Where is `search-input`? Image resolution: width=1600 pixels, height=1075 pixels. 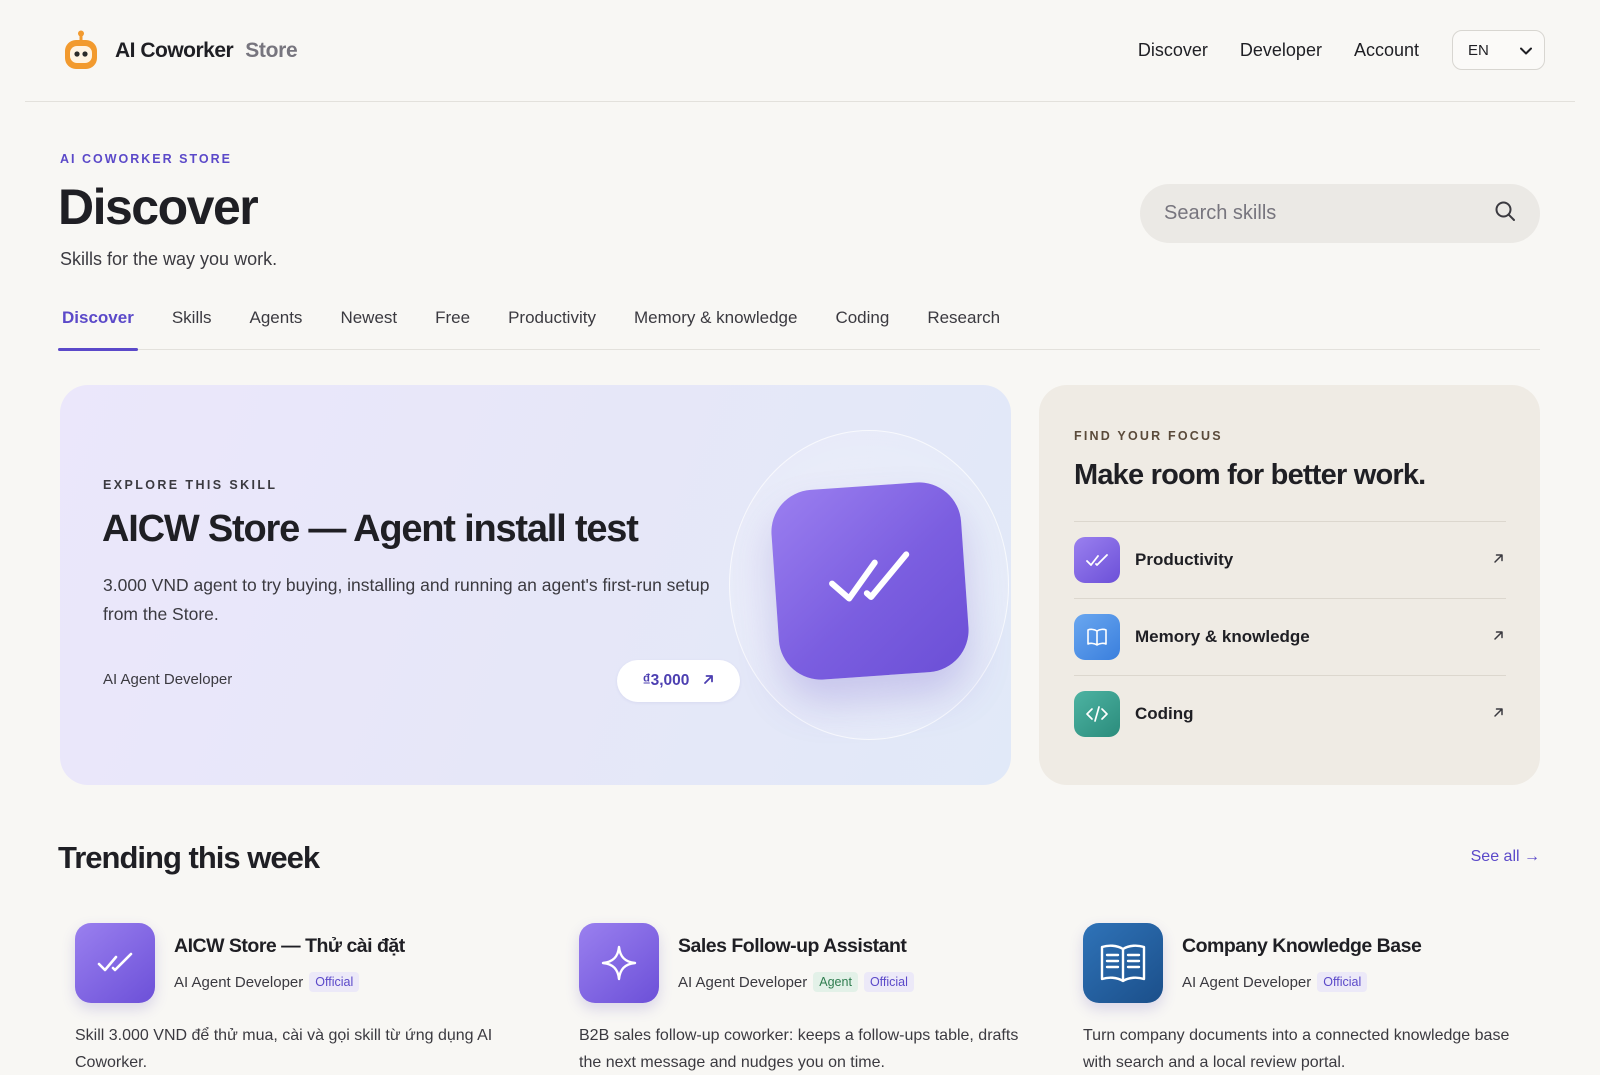
search-input is located at coordinates (1329, 213).